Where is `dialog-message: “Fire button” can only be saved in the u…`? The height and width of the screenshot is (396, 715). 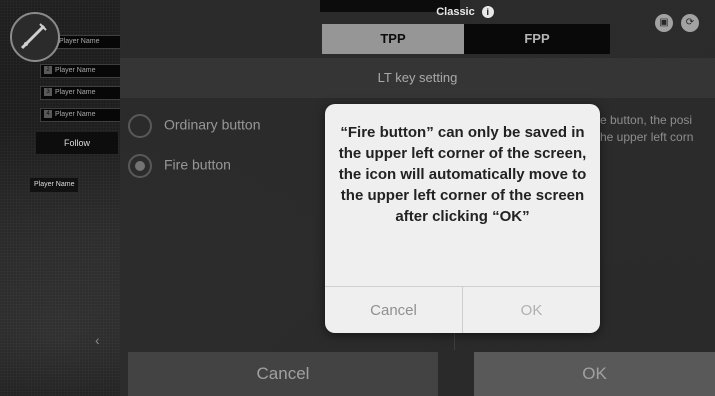 dialog-message: “Fire button” can only be saved in the u… is located at coordinates (462, 174).